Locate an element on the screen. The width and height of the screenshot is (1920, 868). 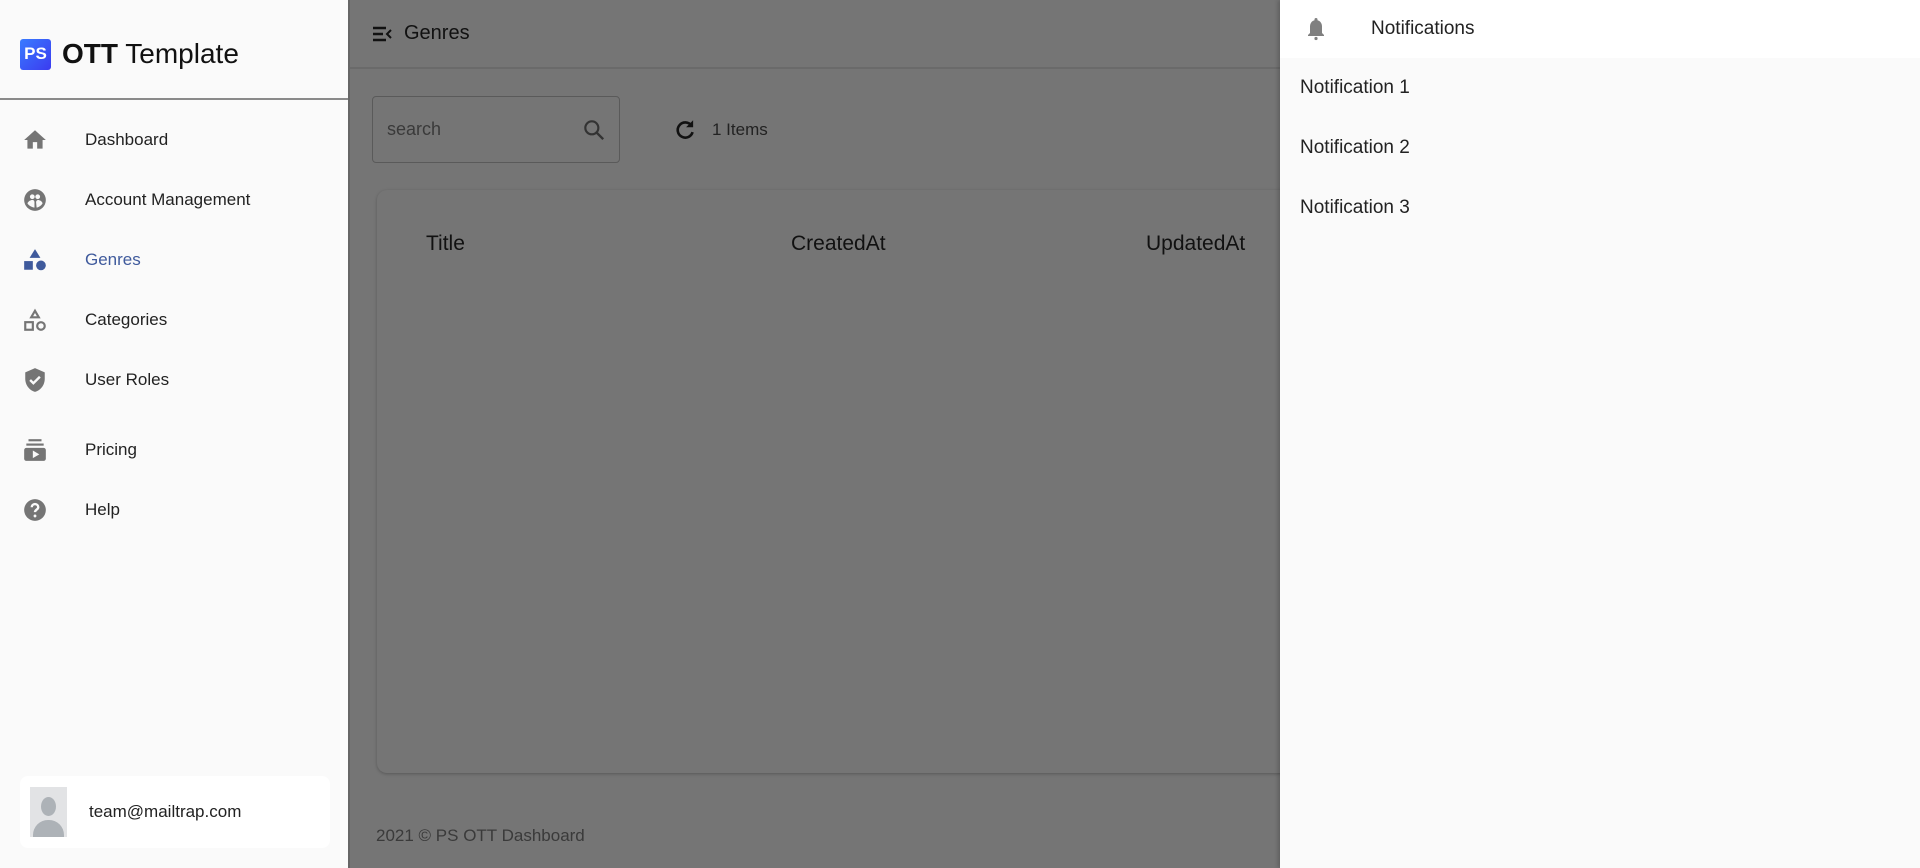
app-title-bold: OTT is located at coordinates (90, 53).